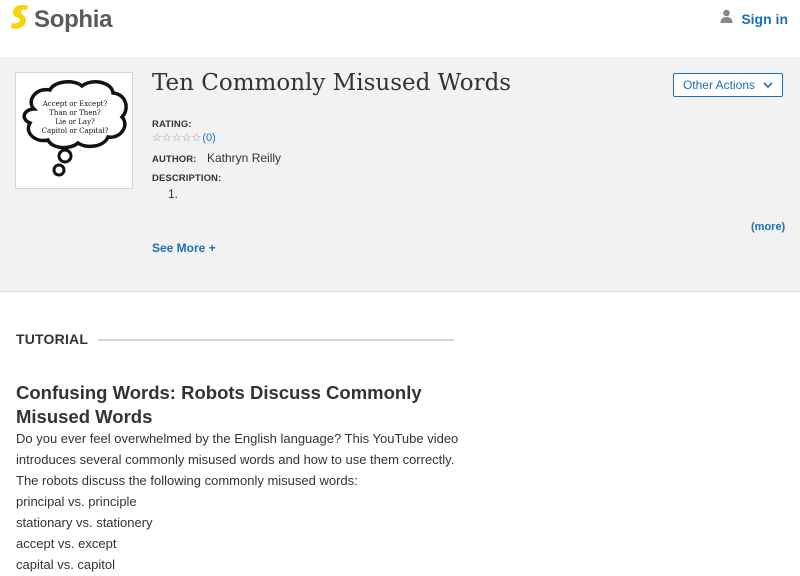 The height and width of the screenshot is (576, 800). What do you see at coordinates (20, 19) in the screenshot?
I see `sophia-logo-icon` at bounding box center [20, 19].